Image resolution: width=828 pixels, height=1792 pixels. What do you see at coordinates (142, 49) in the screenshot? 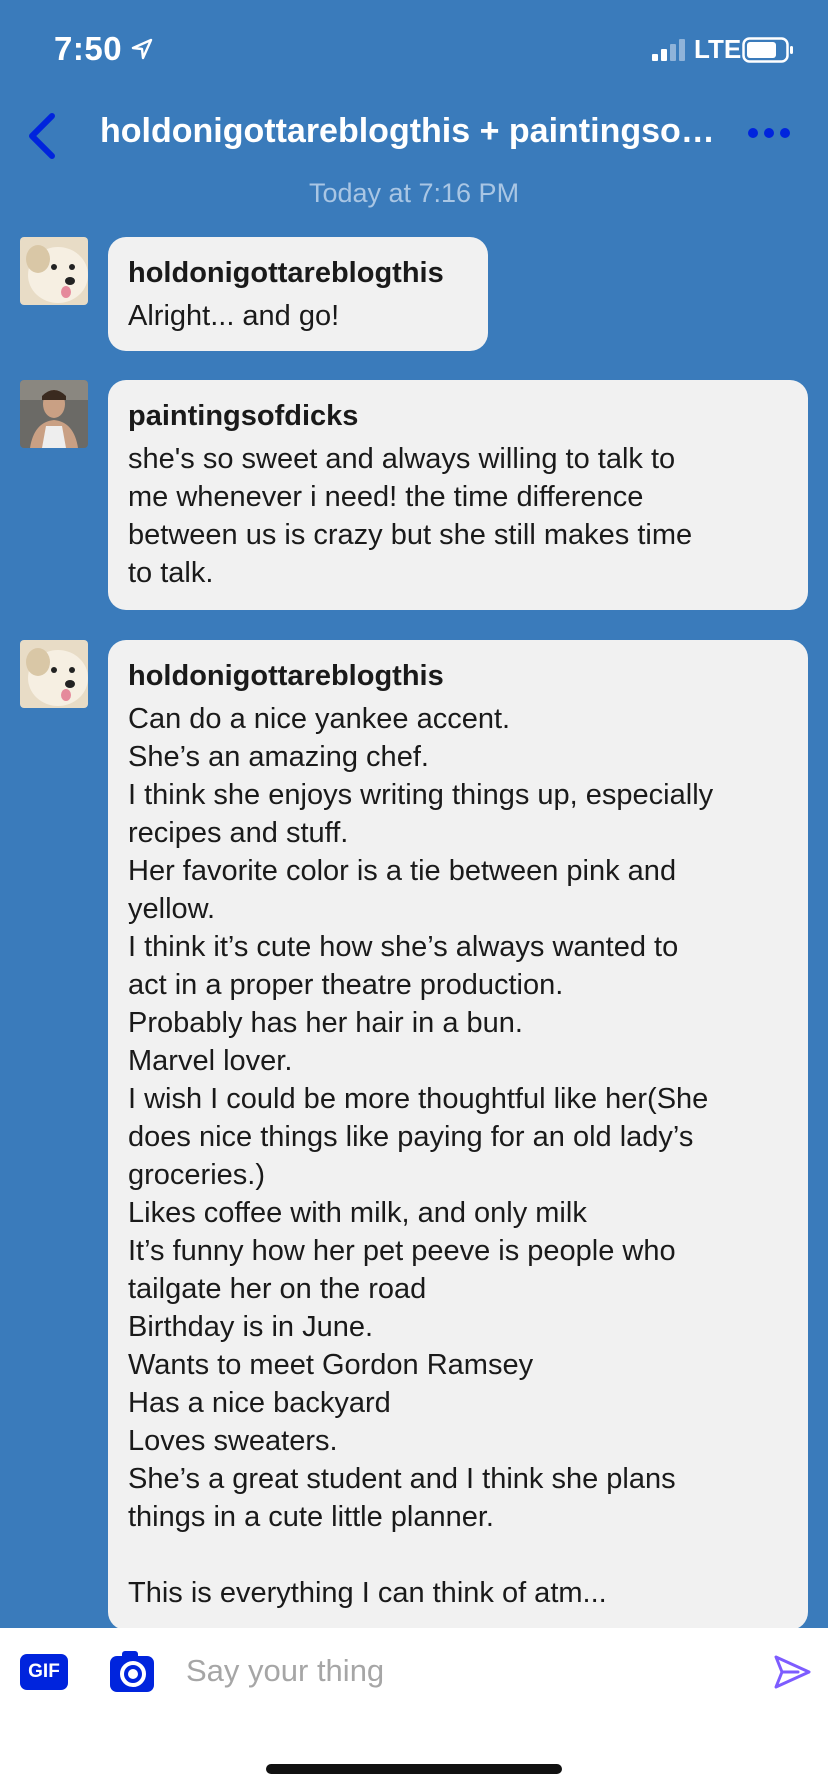
I see `location-arrow-icon` at bounding box center [142, 49].